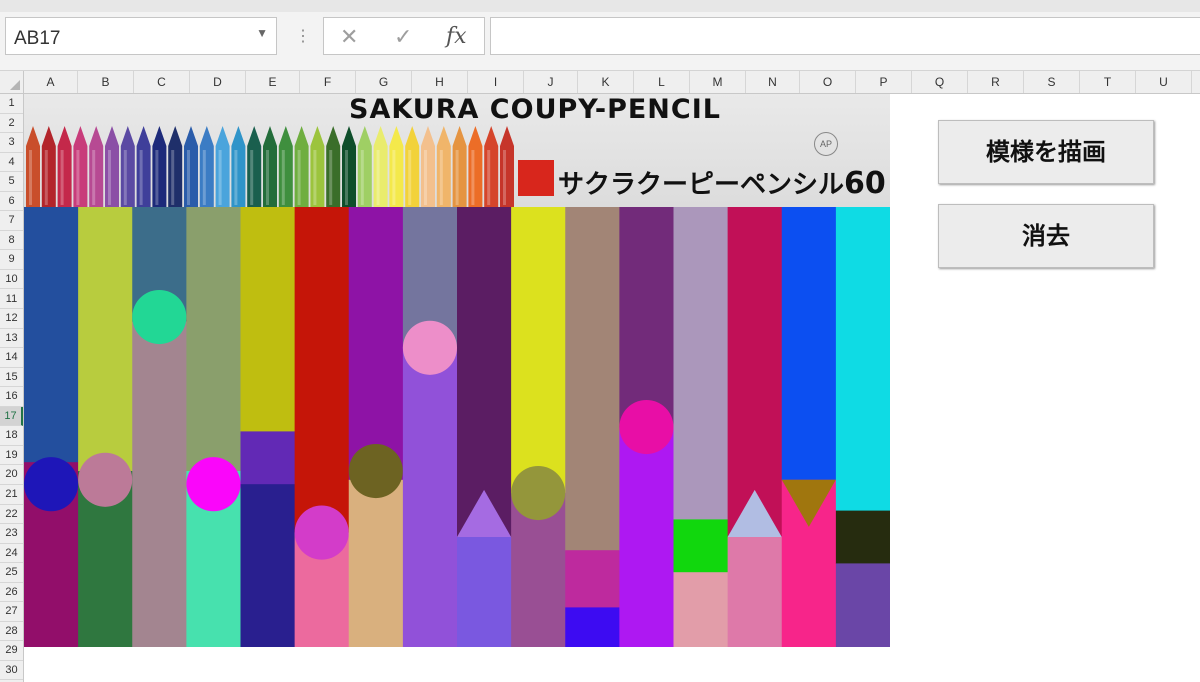 Image resolution: width=1200 pixels, height=682 pixels. I want to click on row-header-16: 16, so click(11, 397).